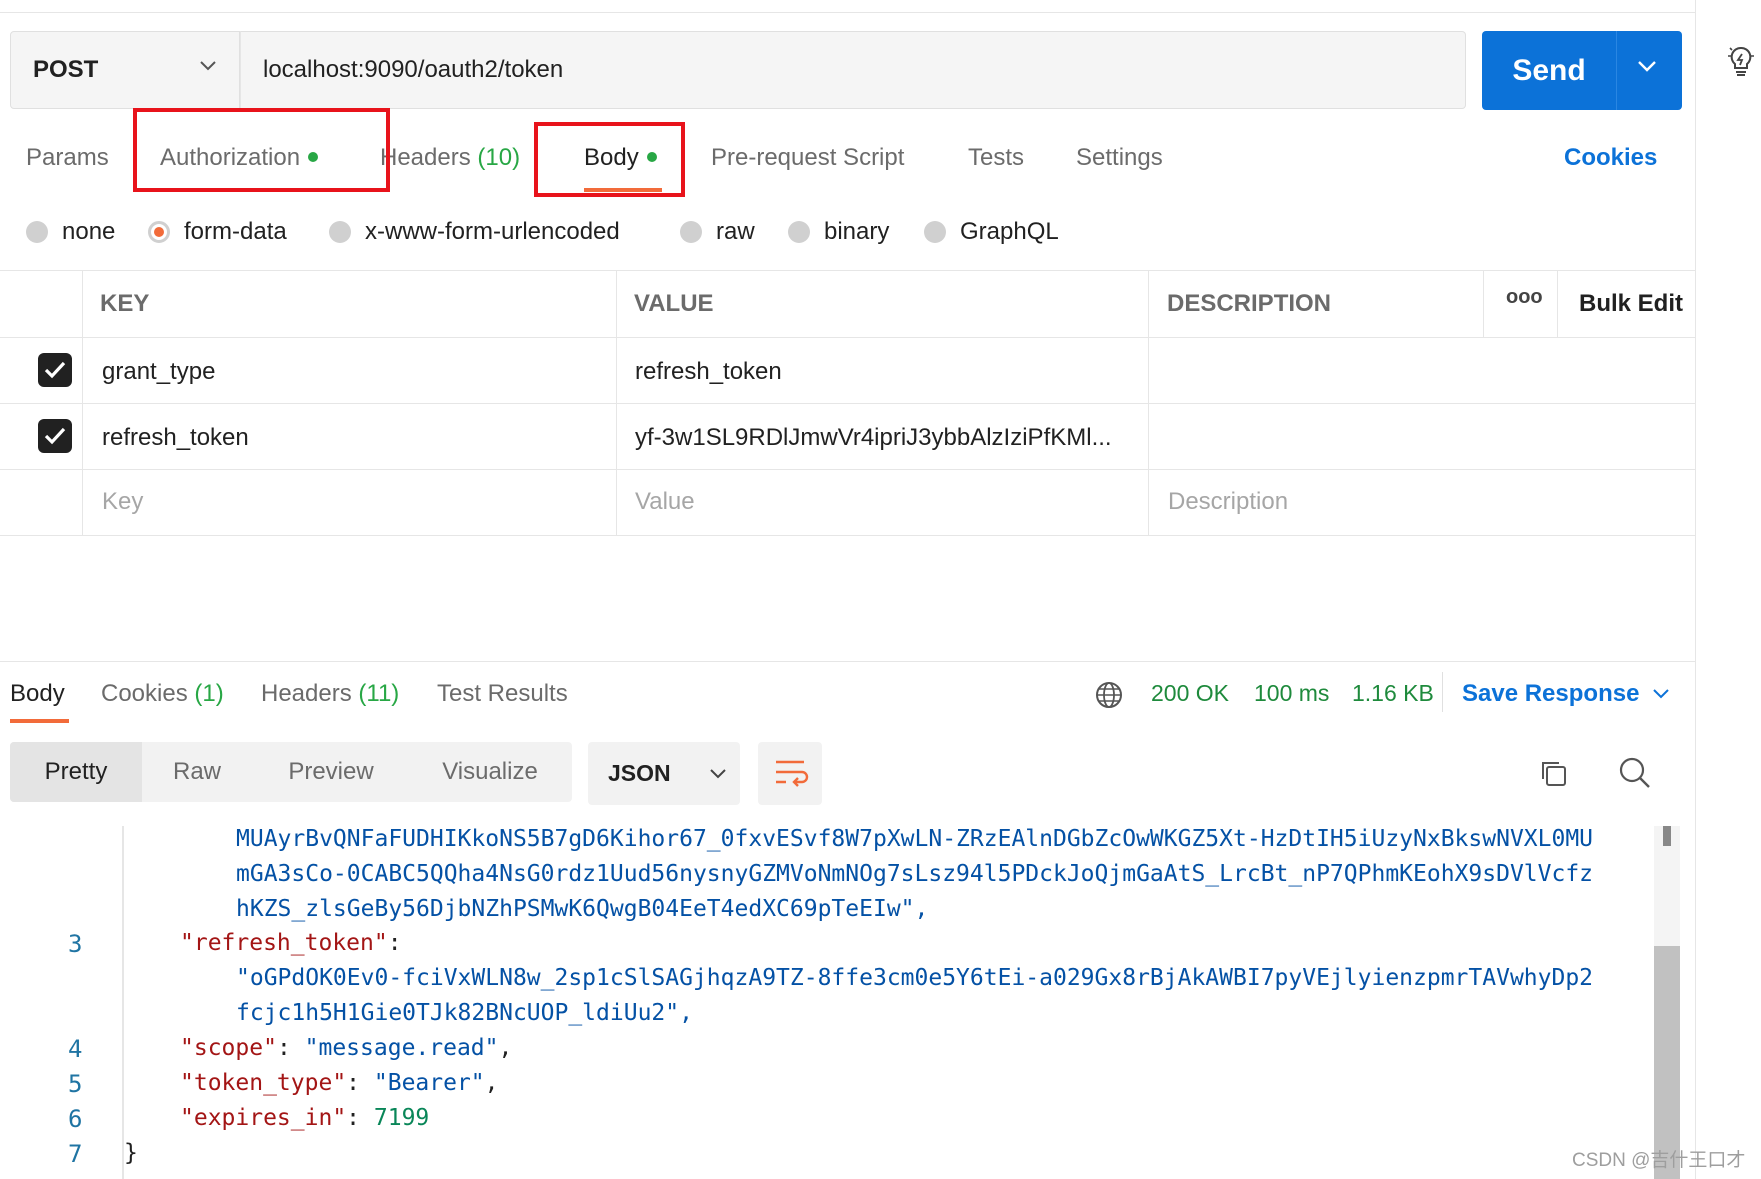 The image size is (1761, 1179). I want to click on radio-graphql: GraphQL, so click(991, 232).